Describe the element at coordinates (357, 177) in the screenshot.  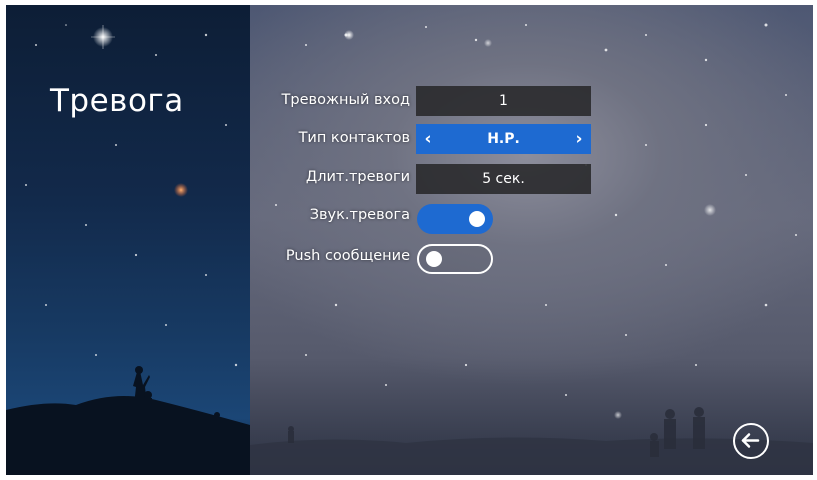
I see `alarm-duration-label: Длит.тревоги` at that location.